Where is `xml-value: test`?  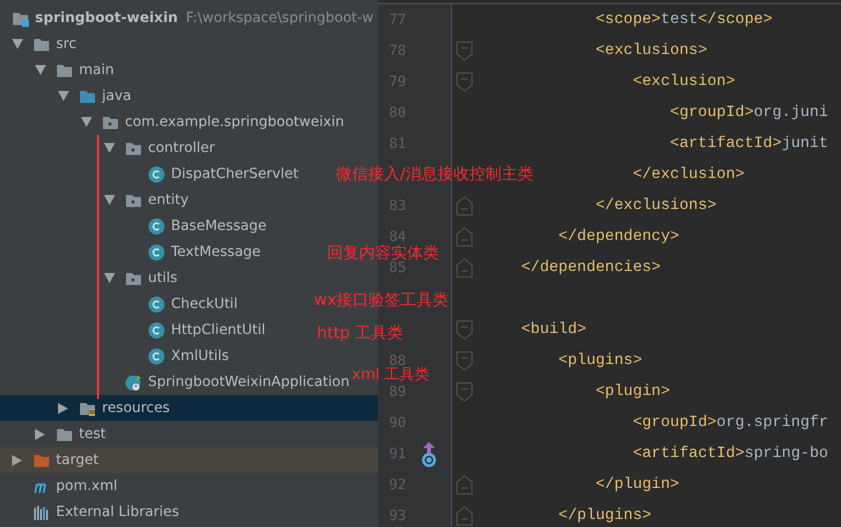
xml-value: test is located at coordinates (679, 20).